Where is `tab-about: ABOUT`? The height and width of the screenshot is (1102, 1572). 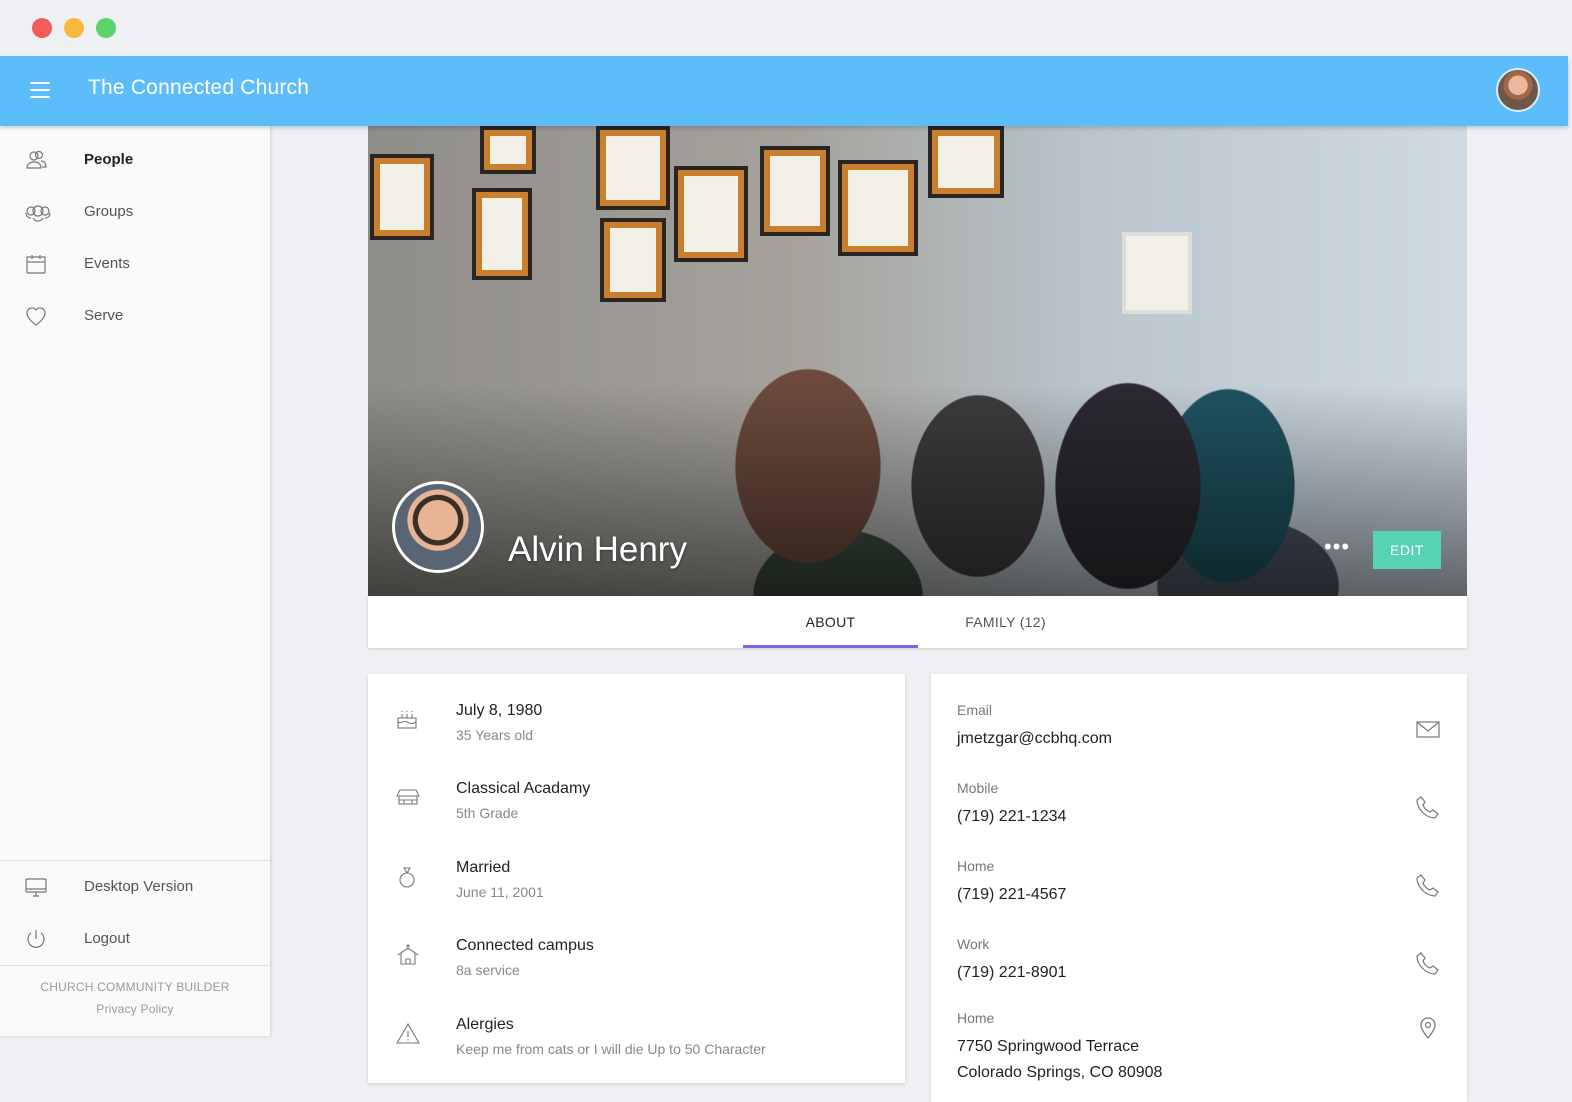 tab-about: ABOUT is located at coordinates (830, 622).